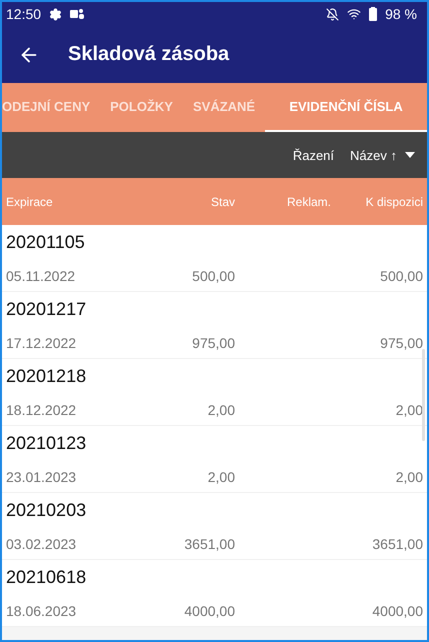 The image size is (429, 642). I want to click on sort-label: Řazení, so click(313, 155).